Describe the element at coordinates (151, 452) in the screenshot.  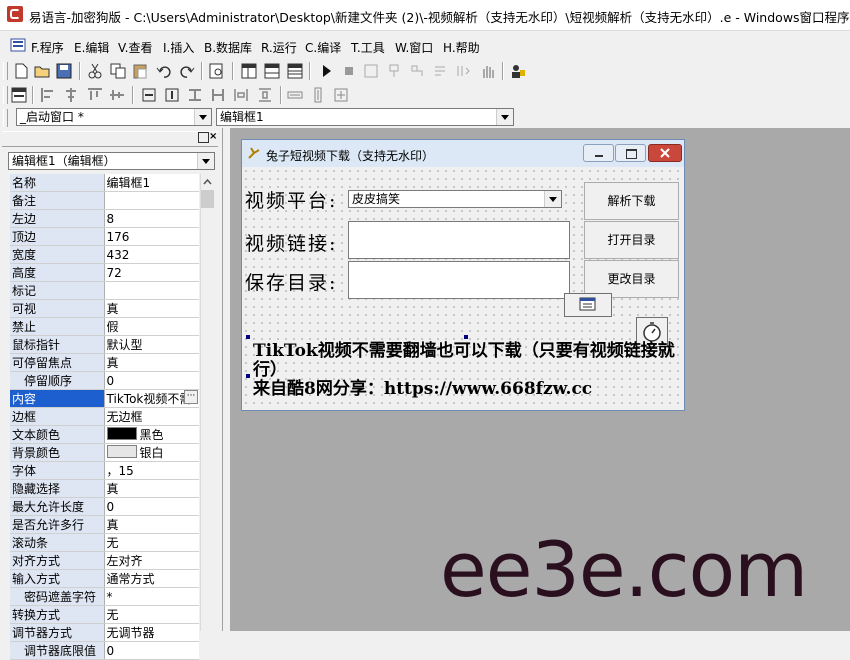
I see `property-value: 银白` at that location.